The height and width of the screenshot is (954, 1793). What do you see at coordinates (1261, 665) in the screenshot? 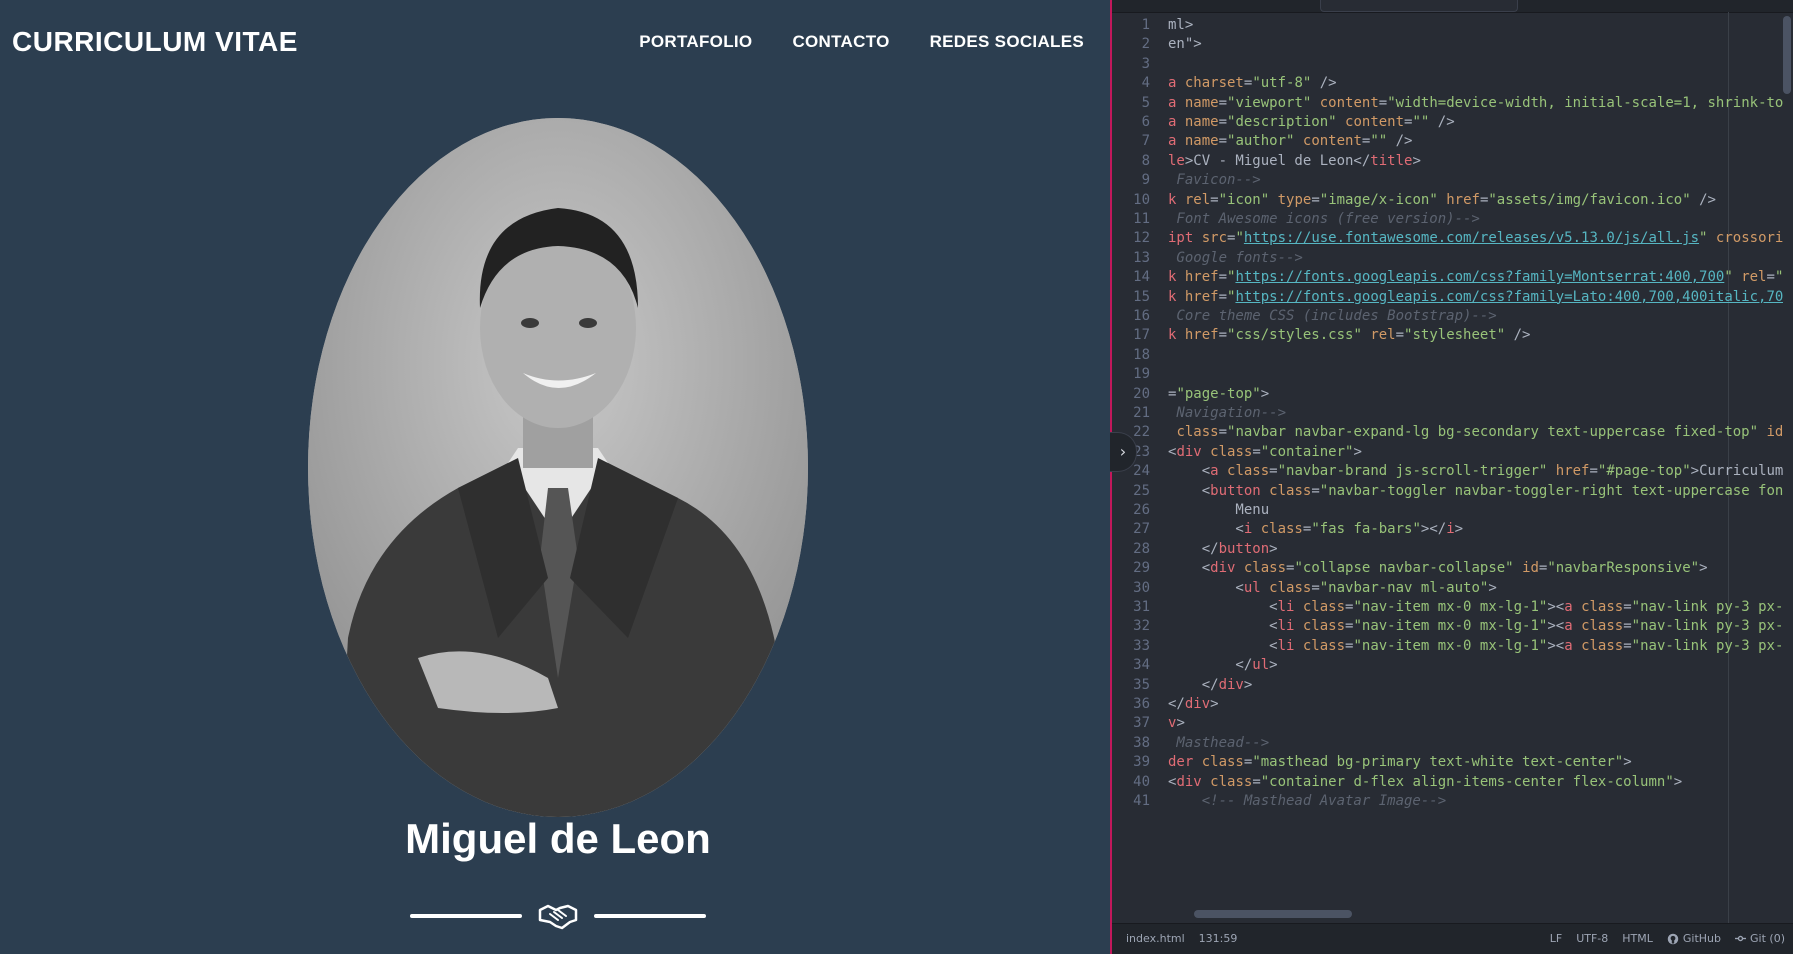
I see `code-token: ul` at bounding box center [1261, 665].